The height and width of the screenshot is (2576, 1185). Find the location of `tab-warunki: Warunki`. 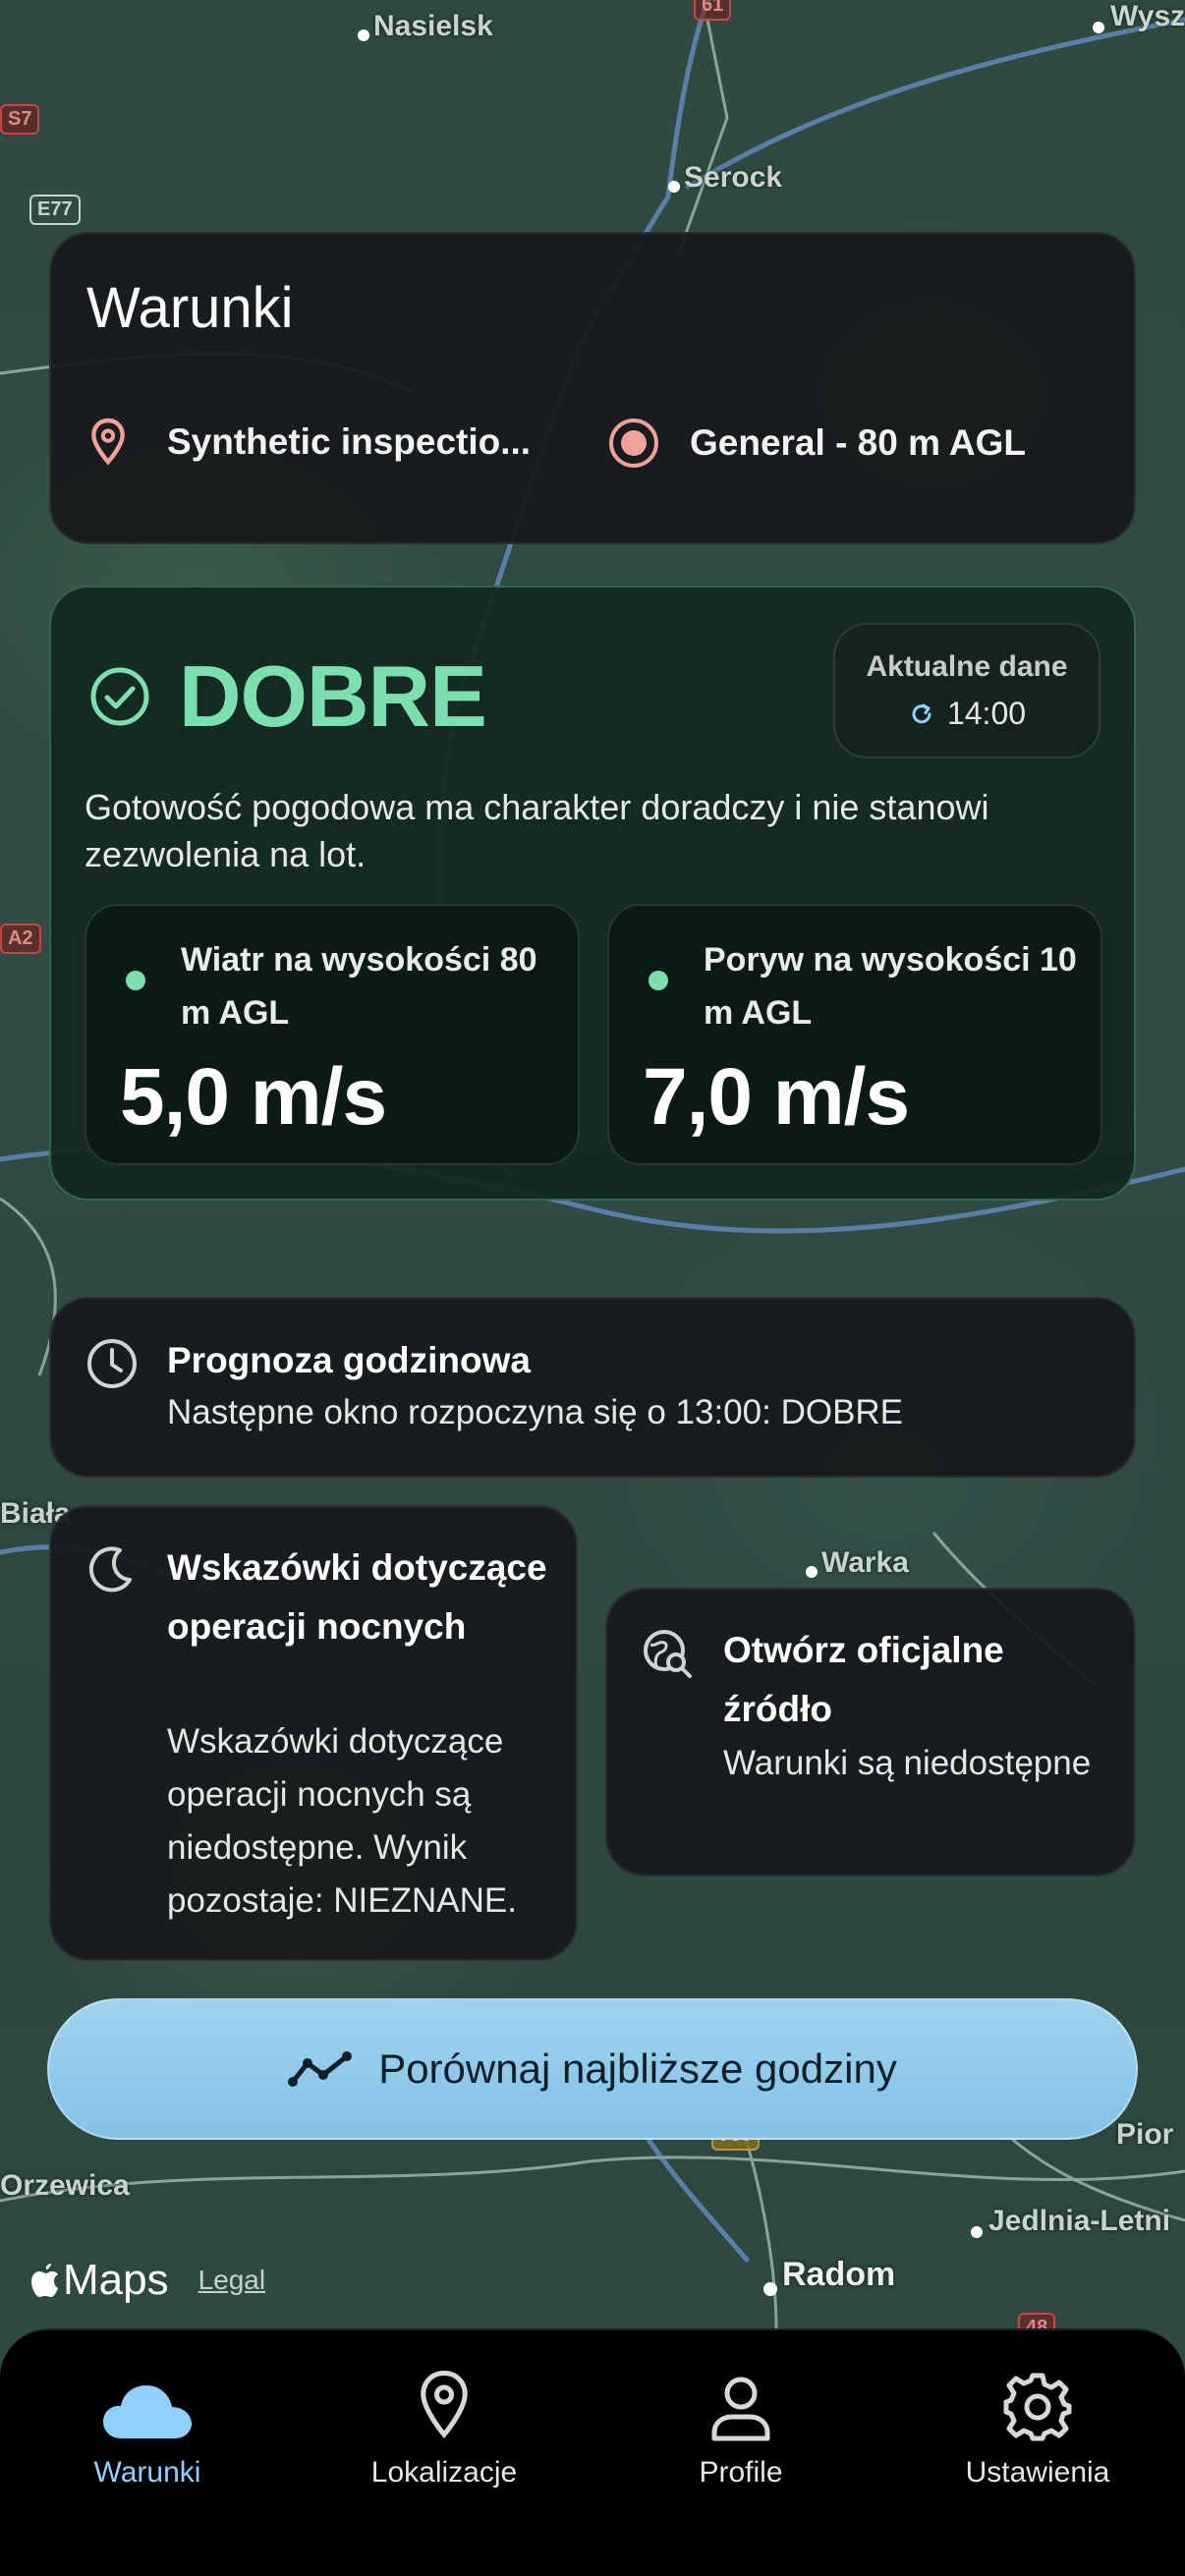

tab-warunki: Warunki is located at coordinates (148, 2432).